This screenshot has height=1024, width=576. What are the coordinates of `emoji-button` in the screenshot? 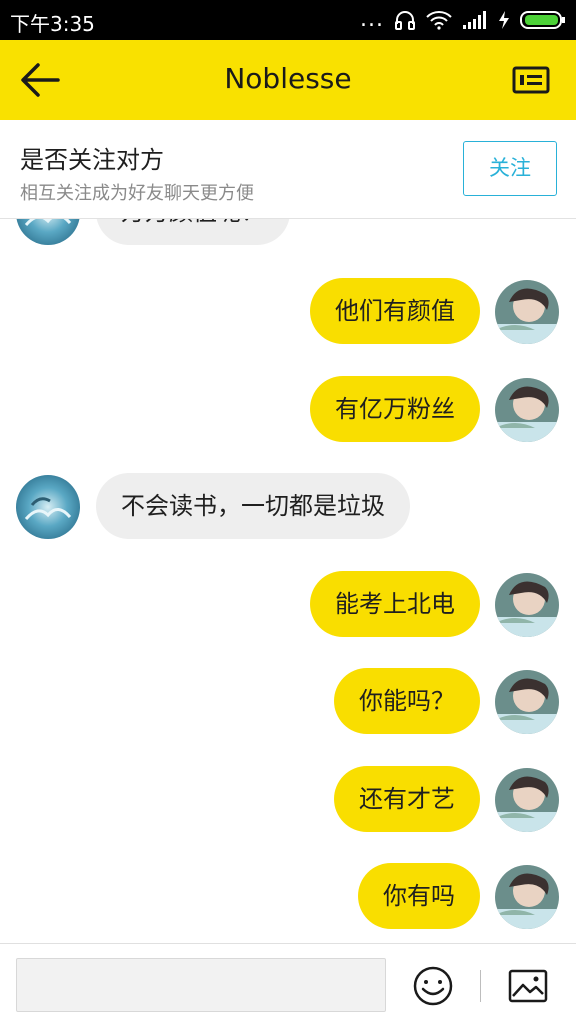 It's located at (433, 986).